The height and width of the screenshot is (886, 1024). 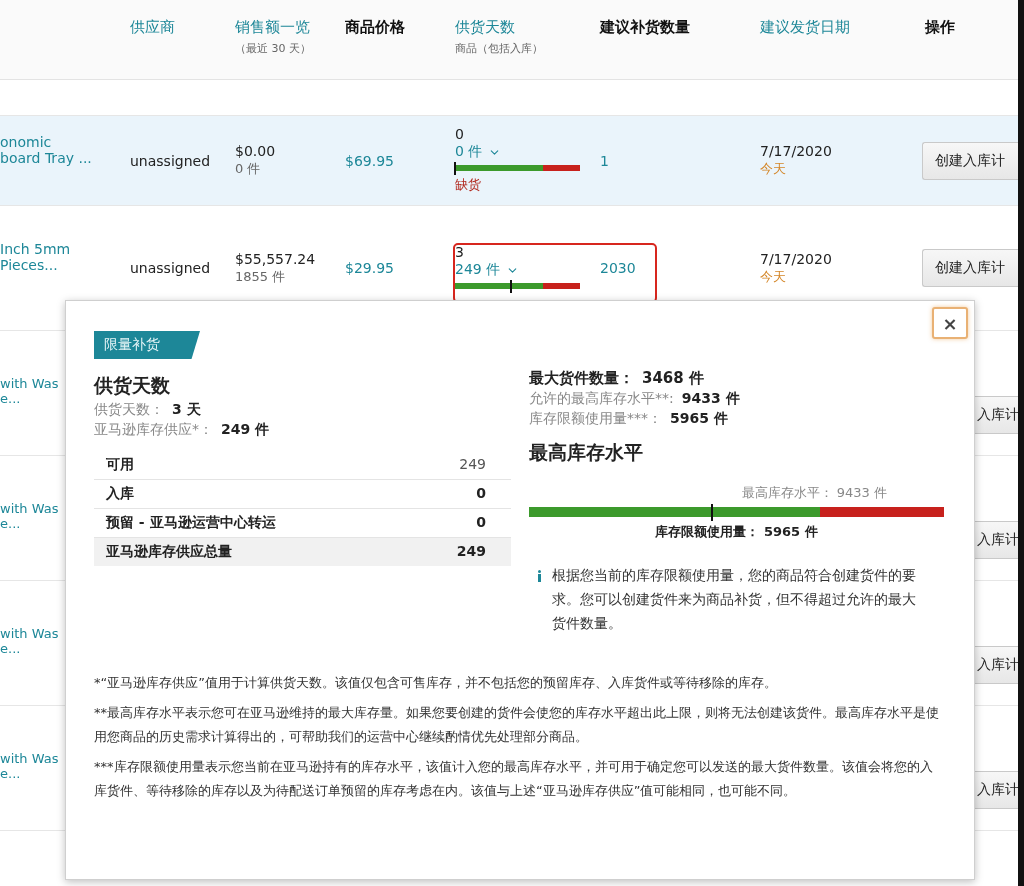 I want to click on days-of-supply: 3, so click(x=459, y=252).